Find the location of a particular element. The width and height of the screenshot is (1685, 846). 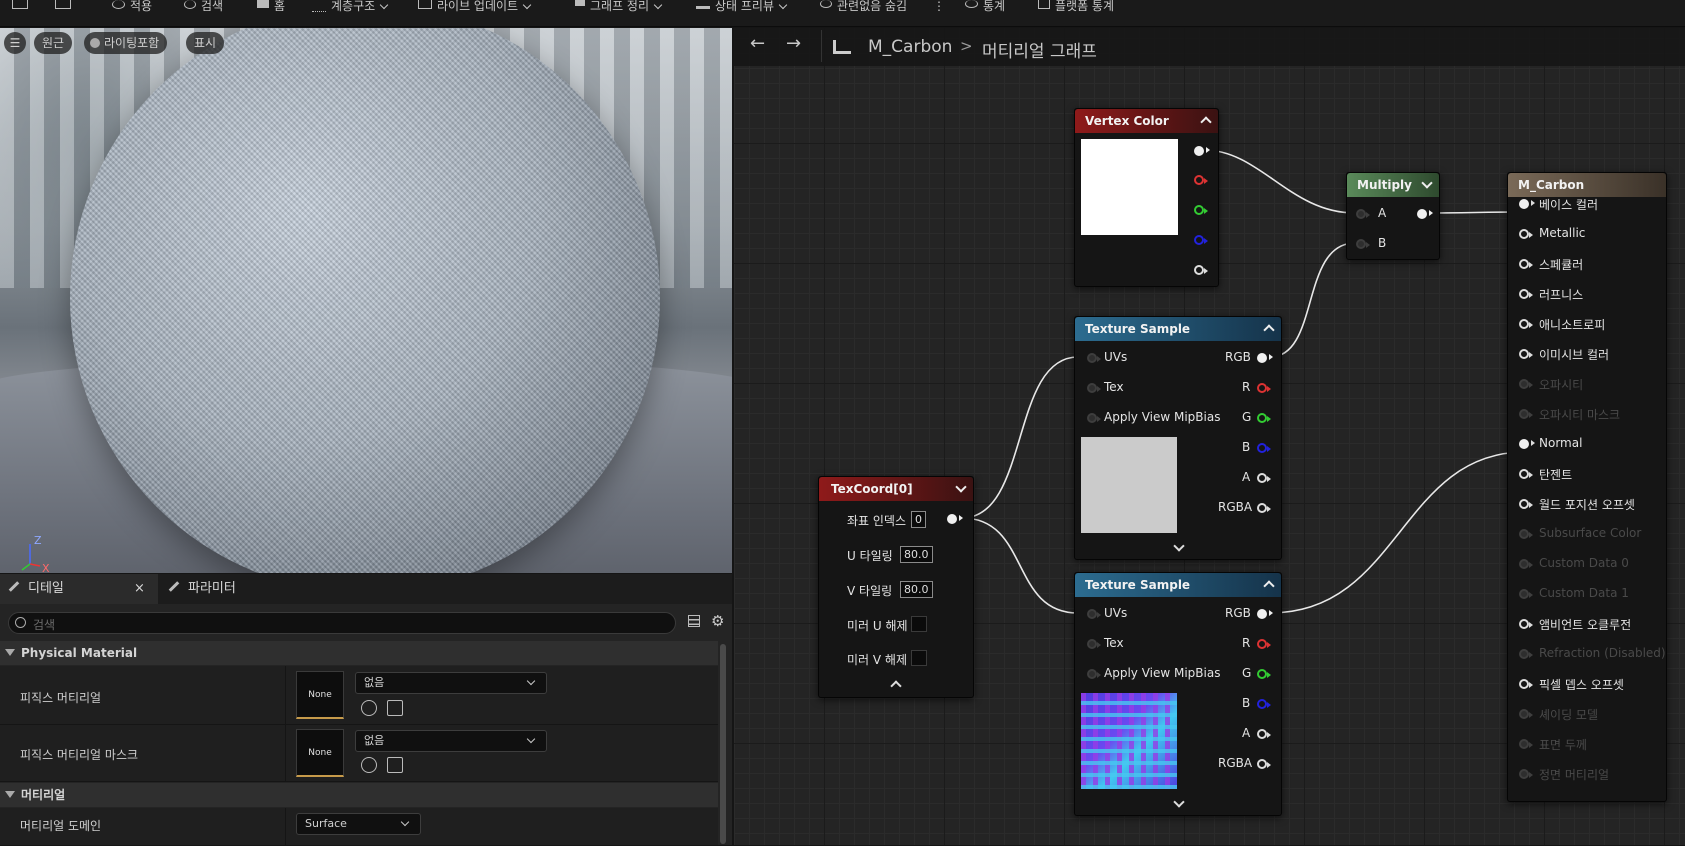

node-multiply: Multiply A B is located at coordinates (1393, 216).